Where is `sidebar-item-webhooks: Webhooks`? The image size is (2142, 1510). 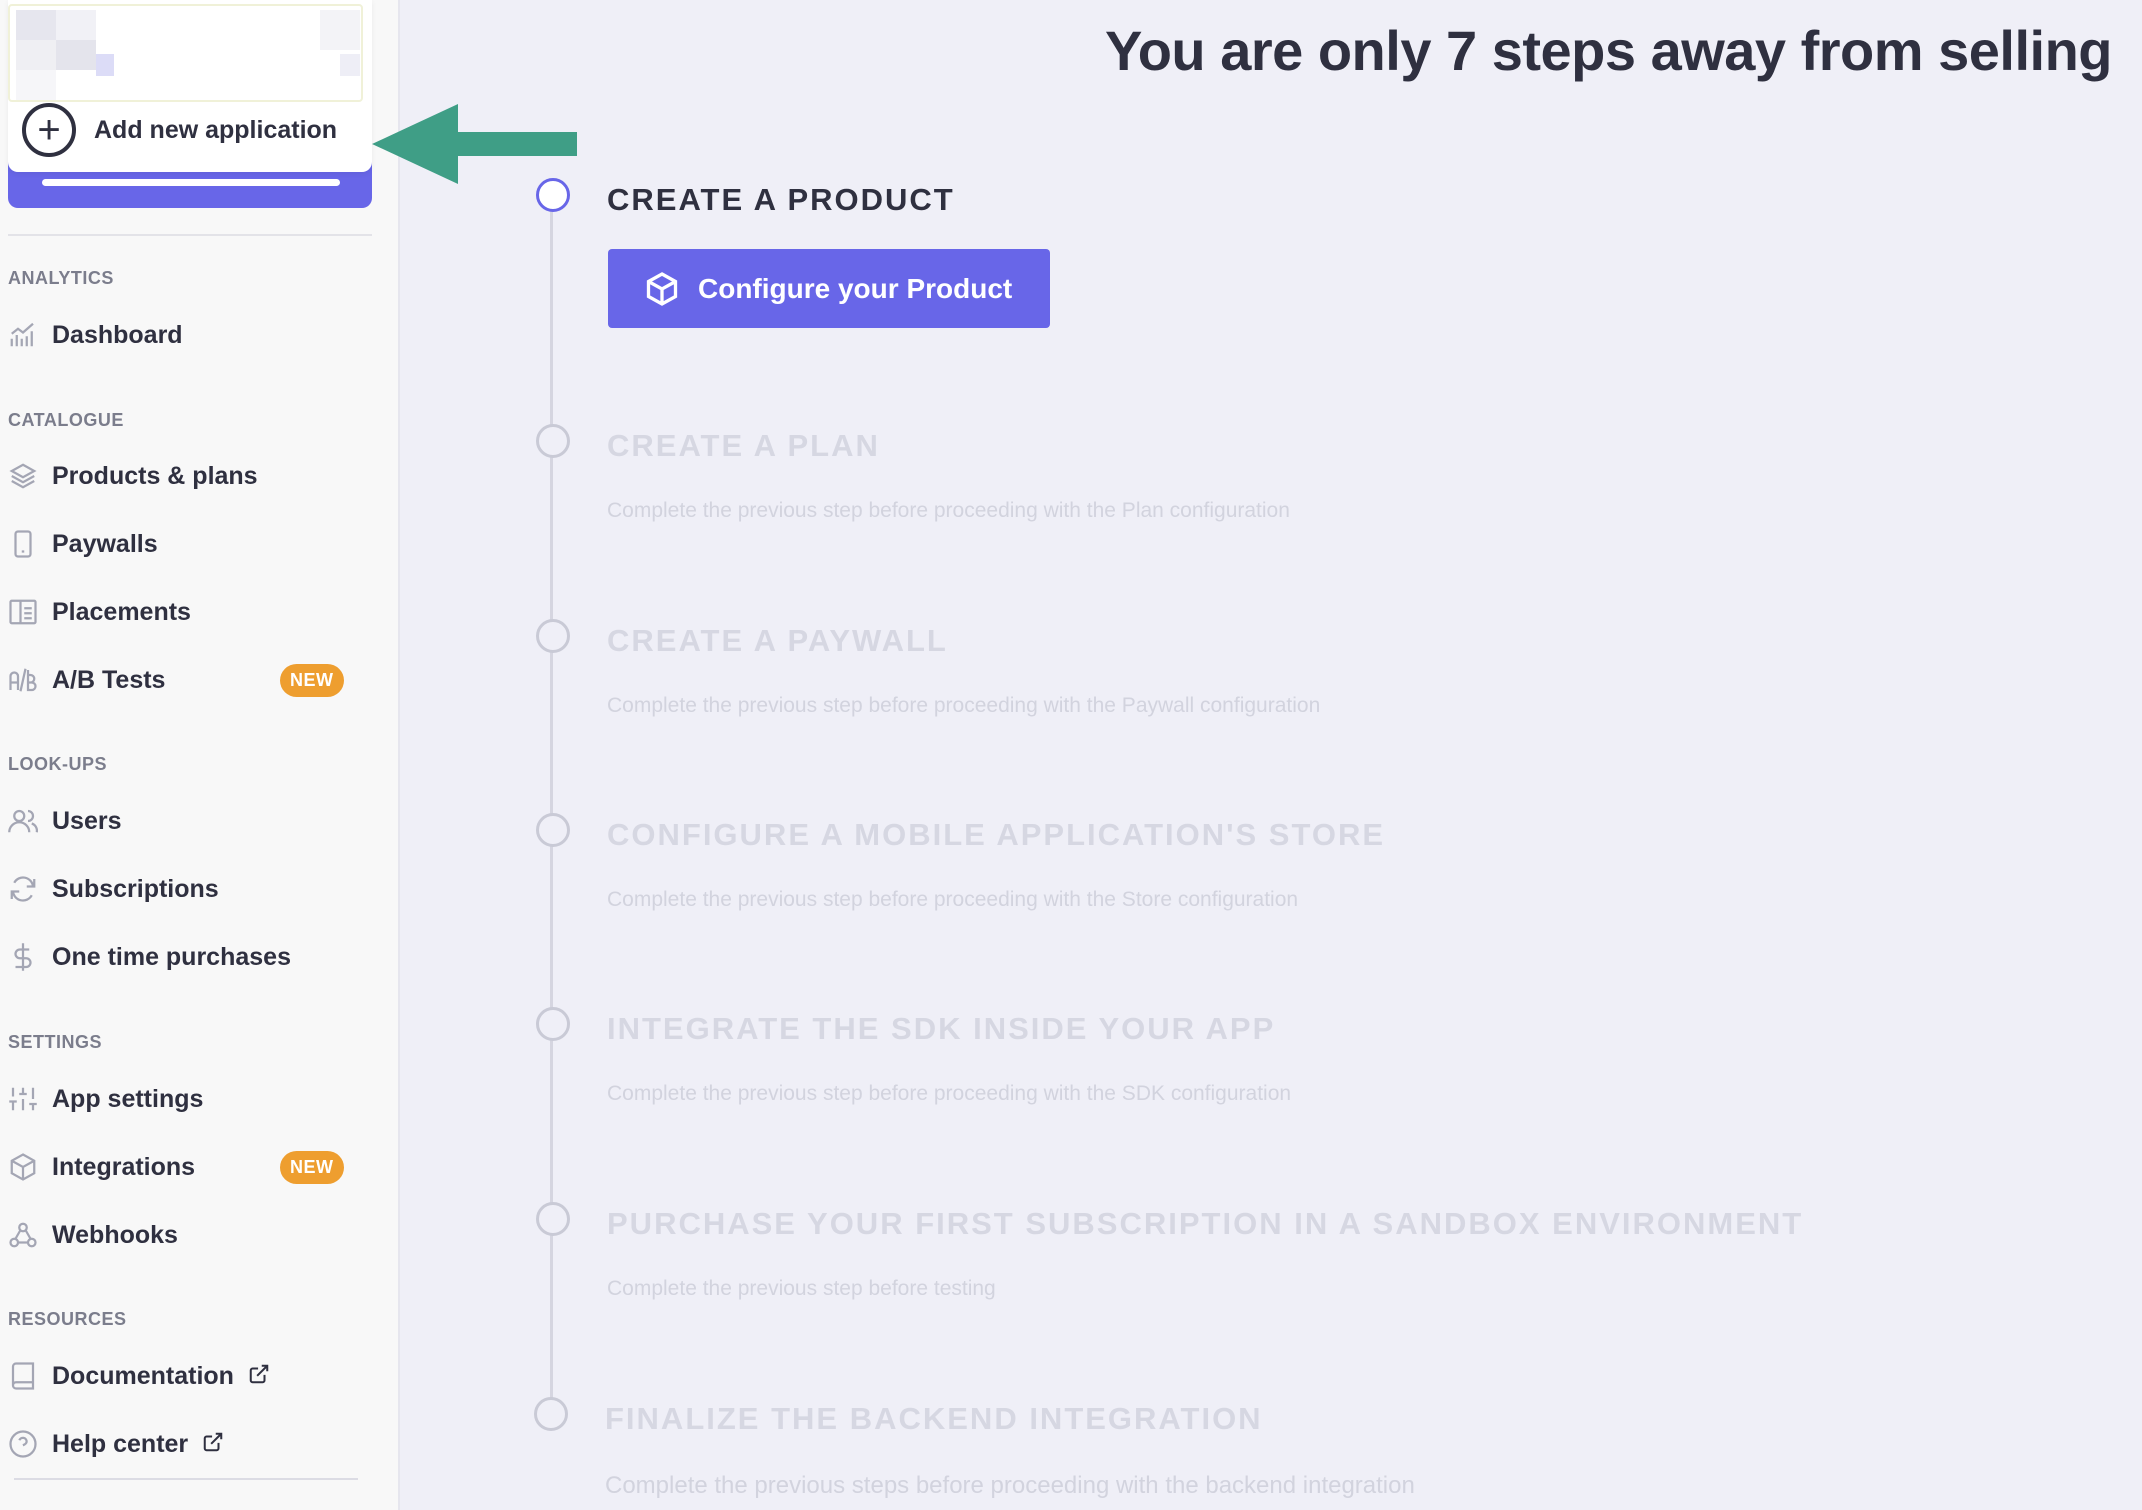
sidebar-item-webhooks: Webhooks is located at coordinates (178, 1235).